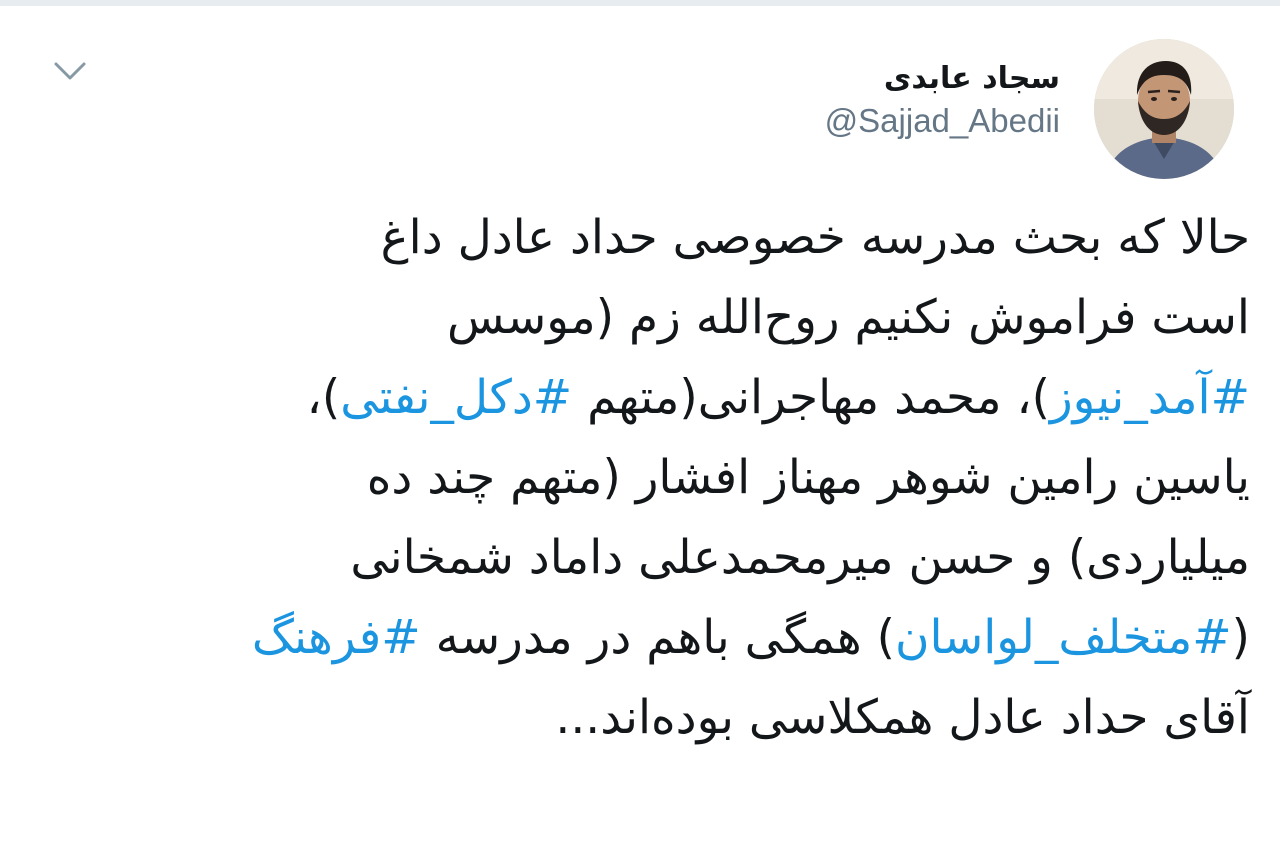  What do you see at coordinates (336, 637) in the screenshot?
I see `hashtag-link: #فرهنگ` at bounding box center [336, 637].